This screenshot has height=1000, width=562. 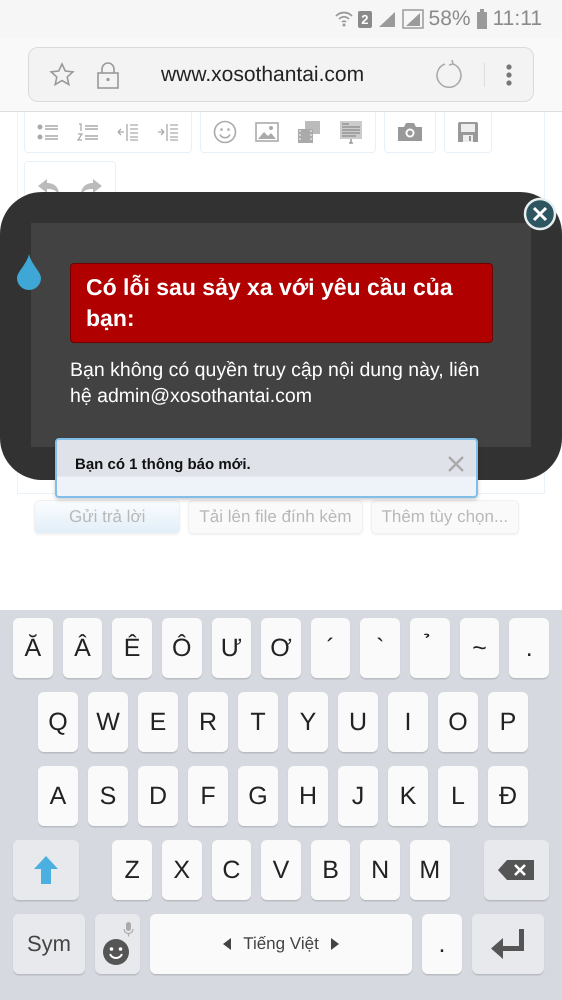 What do you see at coordinates (227, 944) in the screenshot?
I see `left-triangle-icon` at bounding box center [227, 944].